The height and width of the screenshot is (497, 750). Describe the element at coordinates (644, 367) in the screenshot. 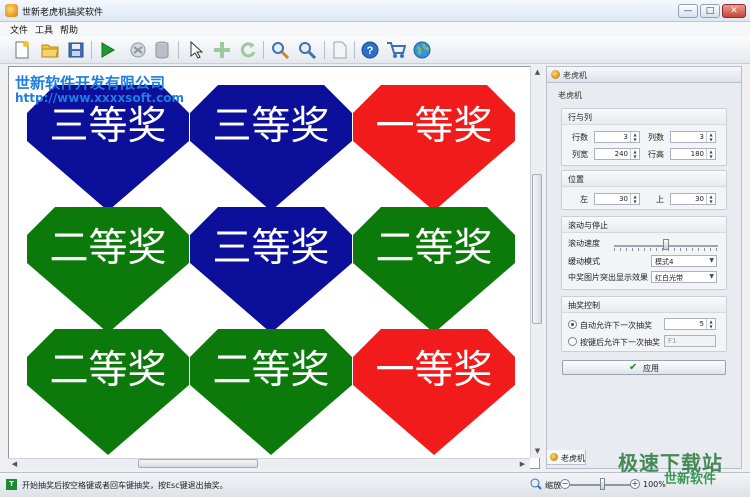

I see `apply-button: ✔ 应用` at that location.